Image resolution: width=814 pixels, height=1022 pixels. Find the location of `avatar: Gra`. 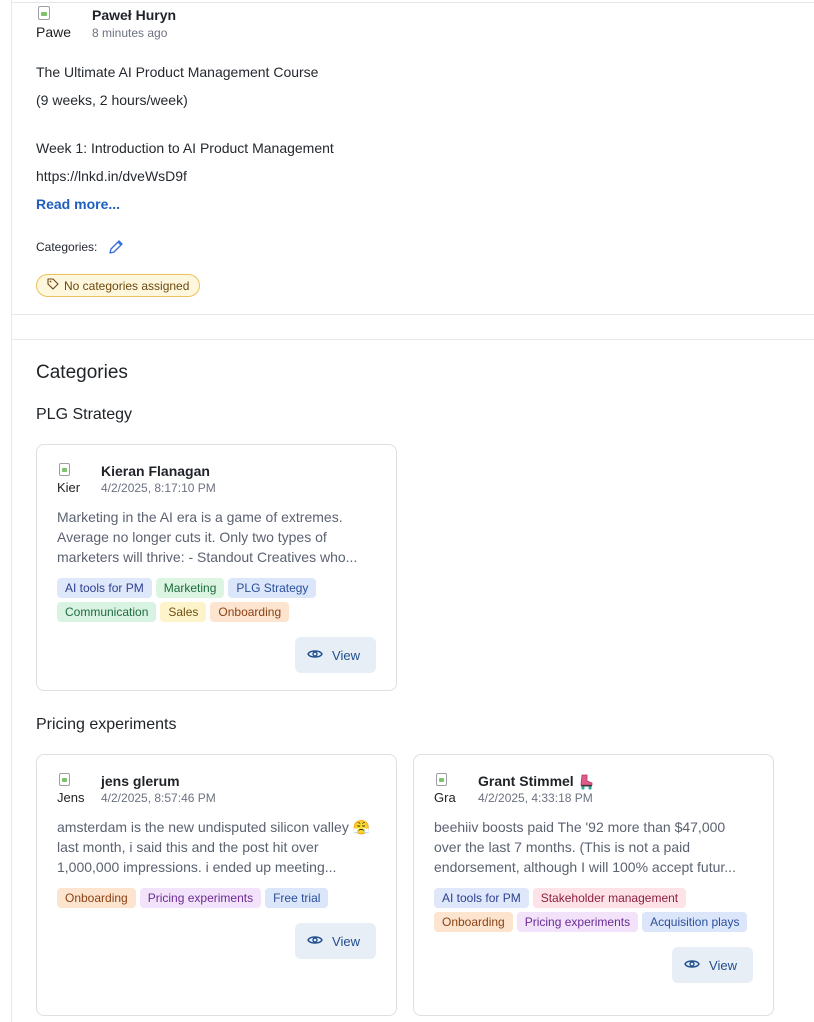

avatar: Gra is located at coordinates (449, 788).